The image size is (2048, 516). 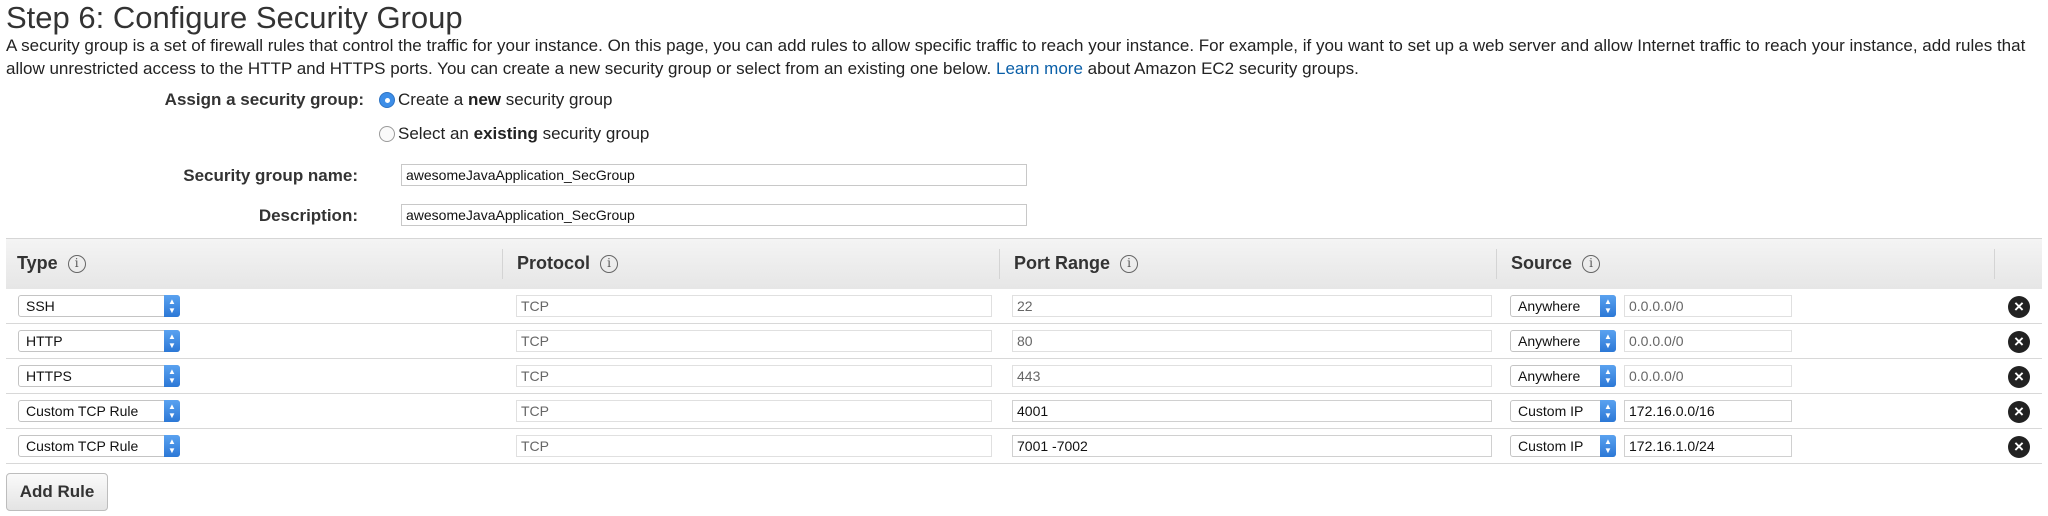 I want to click on description-label: Description:, so click(x=308, y=215).